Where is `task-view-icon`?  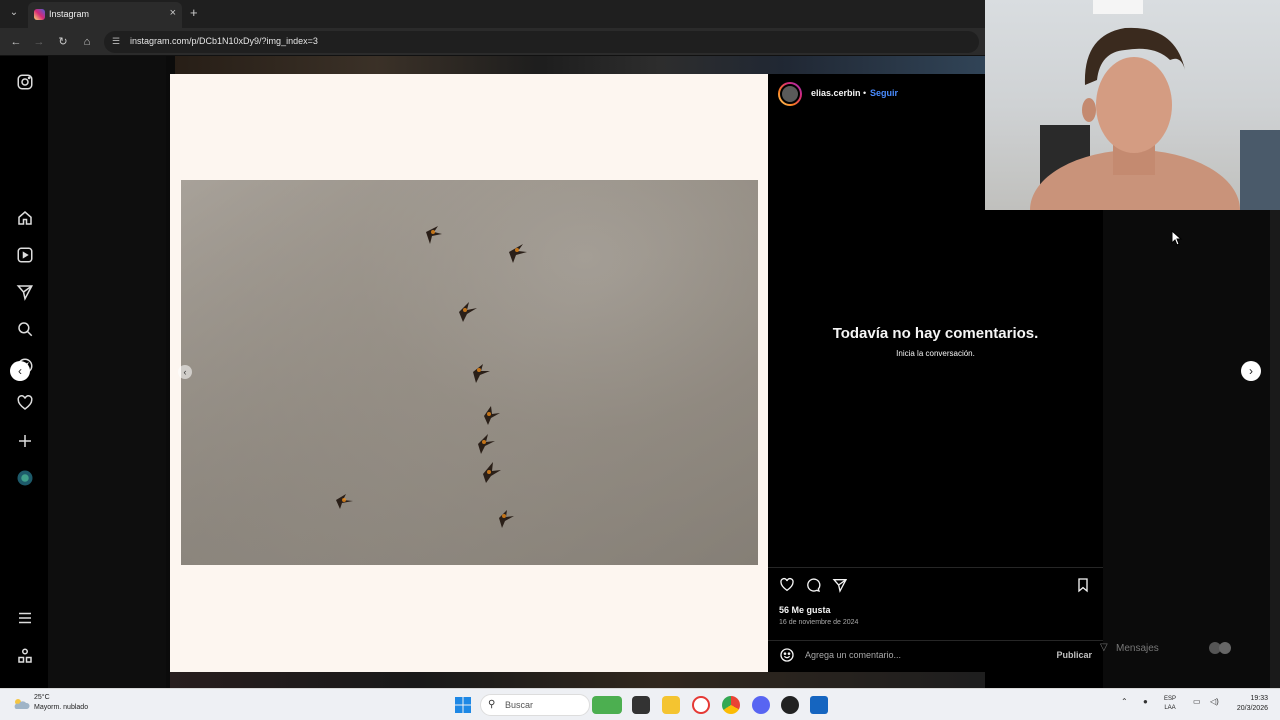 task-view-icon is located at coordinates (641, 705).